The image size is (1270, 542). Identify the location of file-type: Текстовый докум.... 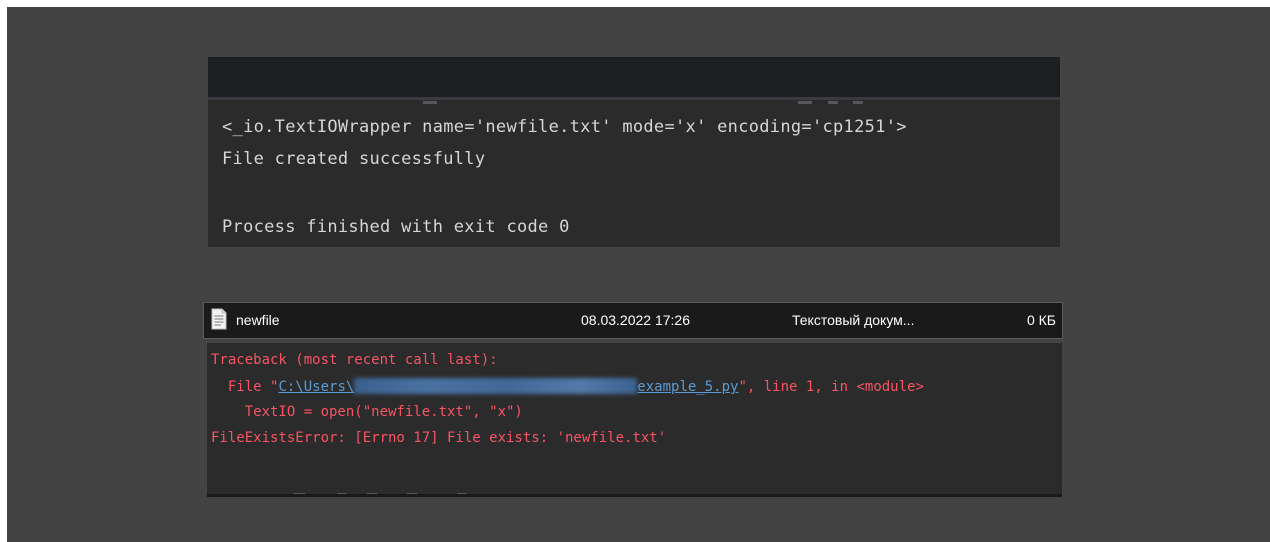
(853, 320).